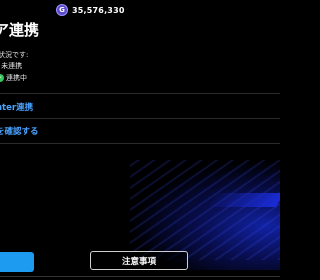 Image resolution: width=320 pixels, height=280 pixels. Describe the element at coordinates (139, 260) in the screenshot. I see `notice-button: 注意事項` at that location.